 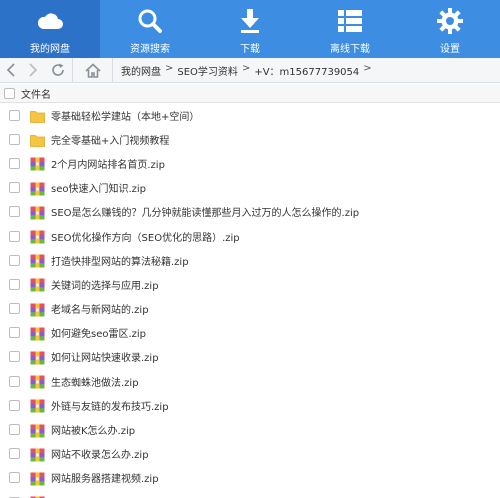 I want to click on toolbar-settings: 设置, so click(x=450, y=29).